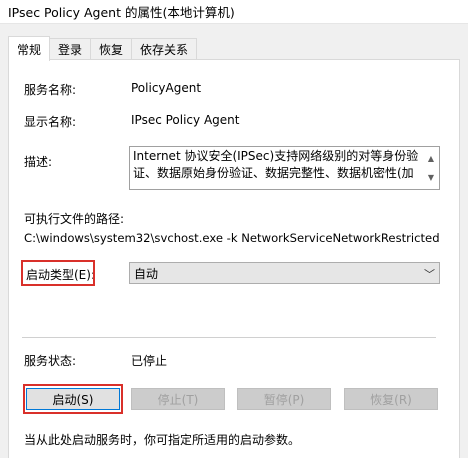  What do you see at coordinates (50, 122) in the screenshot?
I see `display-name-label: 显示名称:` at bounding box center [50, 122].